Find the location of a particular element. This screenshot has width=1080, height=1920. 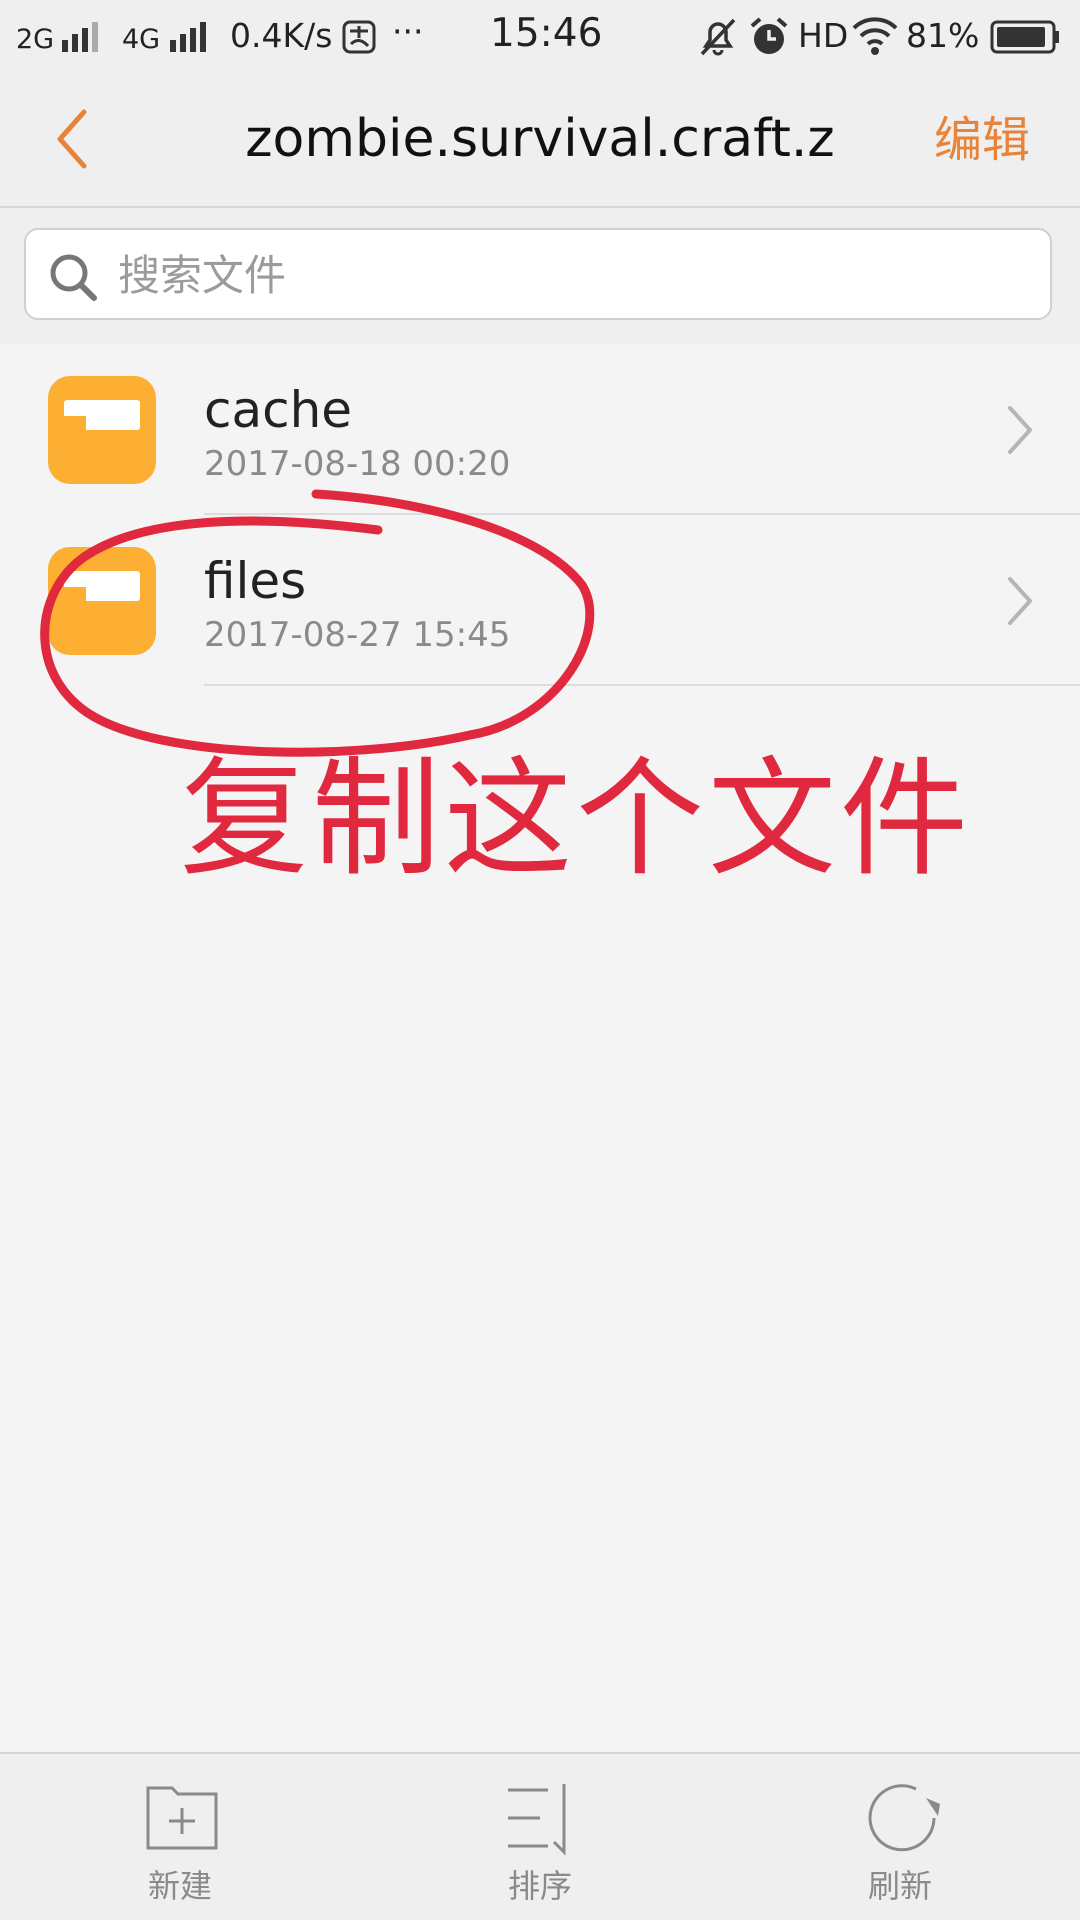

status-bar: 2G 4G 0.4K/s ··· 15:46 HD 81% is located at coordinates (540, 37).